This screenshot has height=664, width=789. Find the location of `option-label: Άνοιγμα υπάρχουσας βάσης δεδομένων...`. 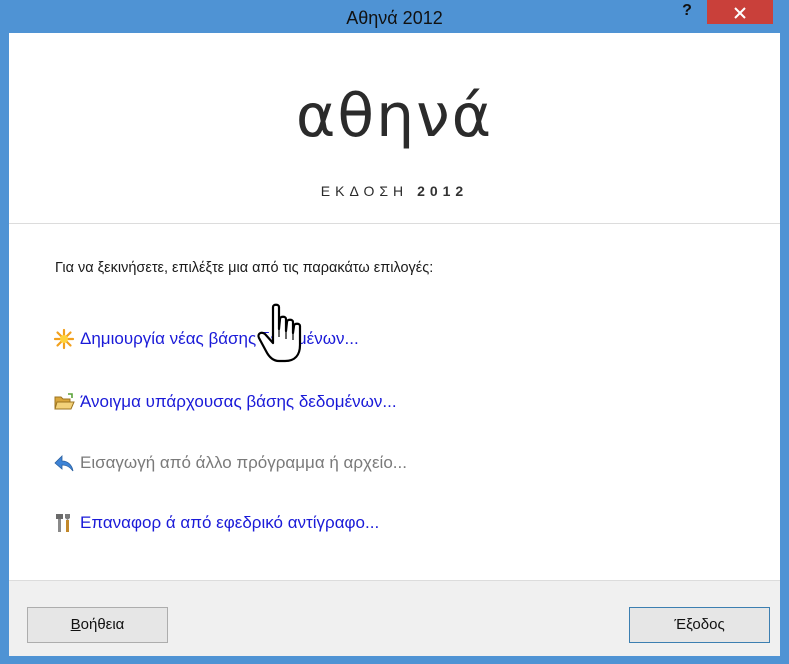

option-label: Άνοιγμα υπάρχουσας βάσης δεδομένων... is located at coordinates (238, 401).